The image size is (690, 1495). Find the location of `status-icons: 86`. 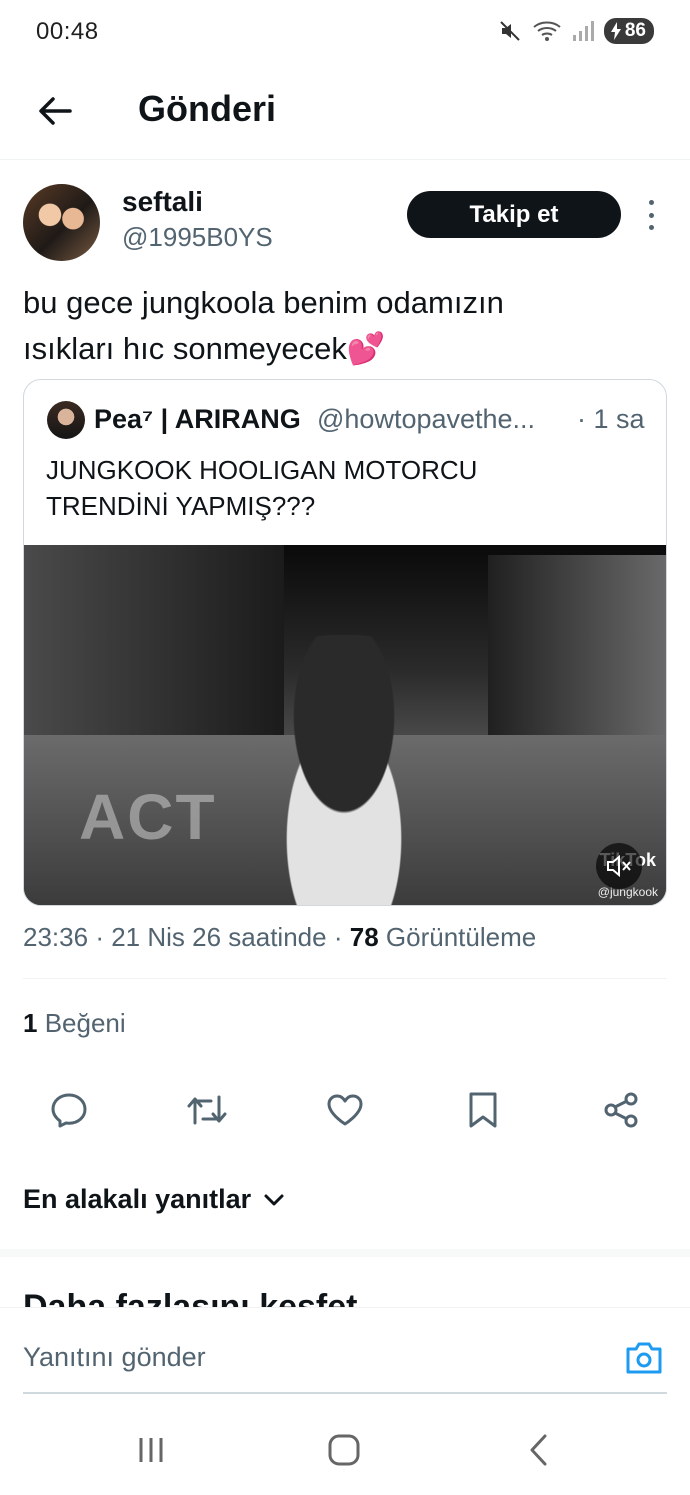

status-icons: 86 is located at coordinates (576, 31).